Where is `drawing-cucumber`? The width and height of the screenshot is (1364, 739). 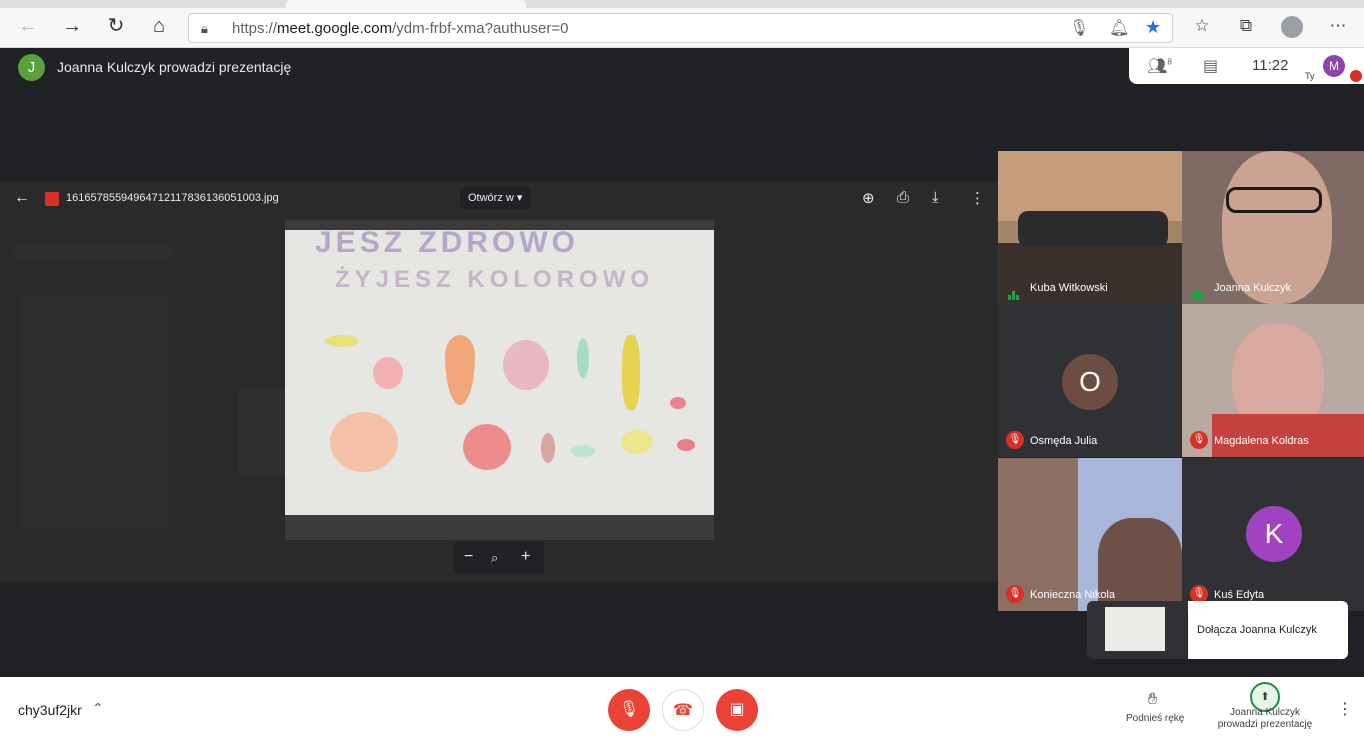 drawing-cucumber is located at coordinates (583, 358).